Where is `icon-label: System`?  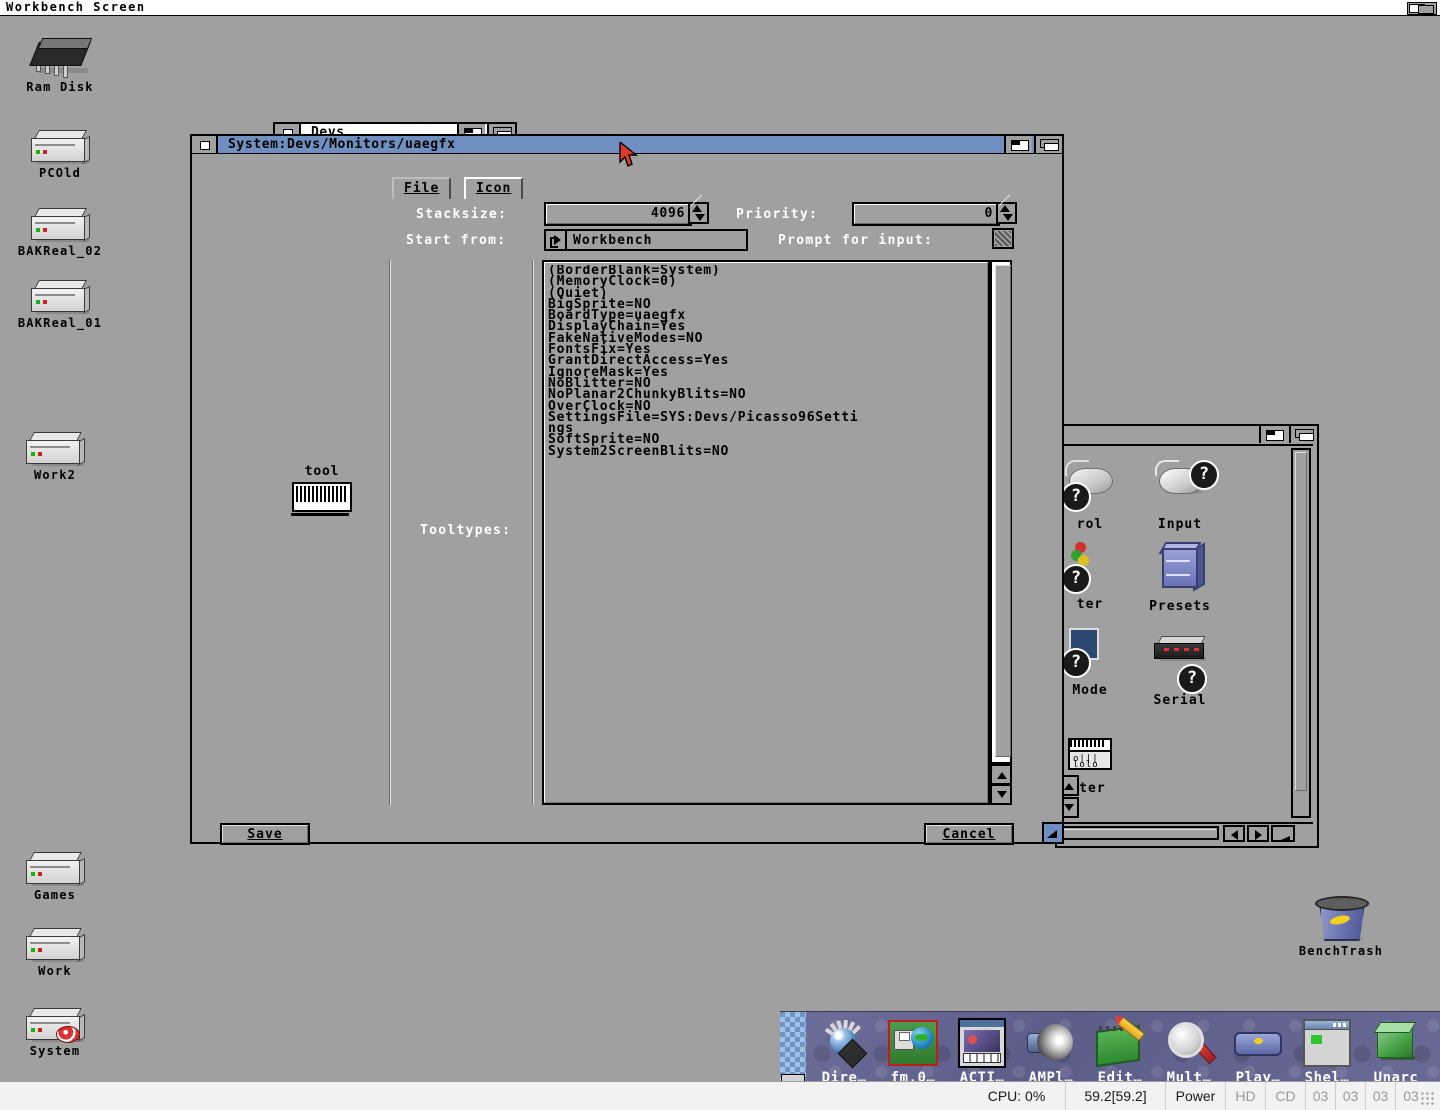 icon-label: System is located at coordinates (55, 1051).